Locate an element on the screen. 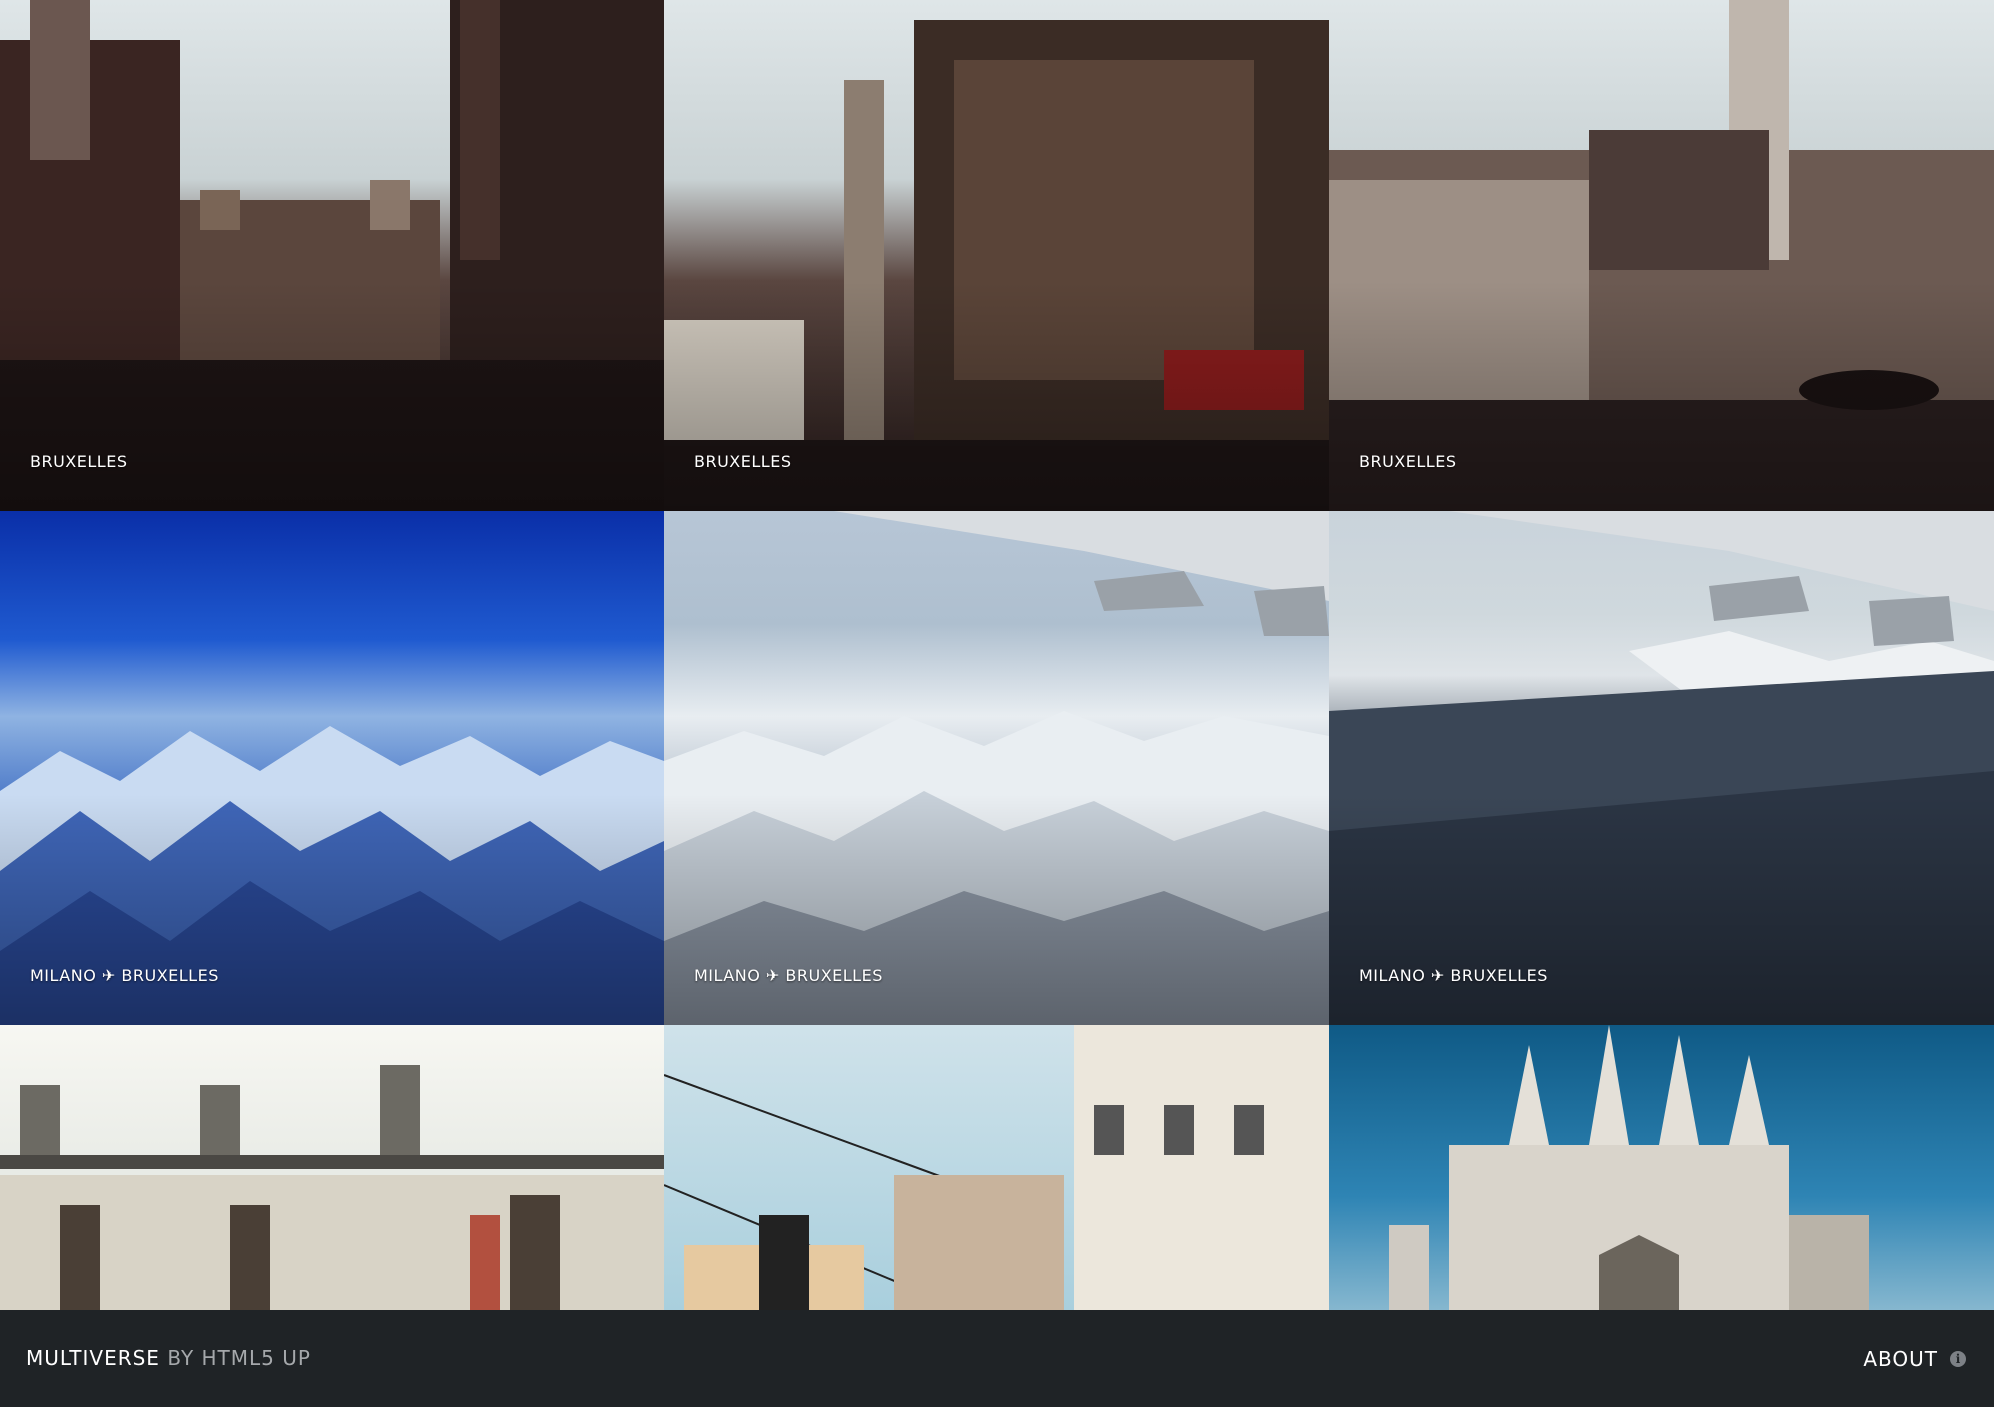  photo-valley-plane-wing is located at coordinates (1661, 768).